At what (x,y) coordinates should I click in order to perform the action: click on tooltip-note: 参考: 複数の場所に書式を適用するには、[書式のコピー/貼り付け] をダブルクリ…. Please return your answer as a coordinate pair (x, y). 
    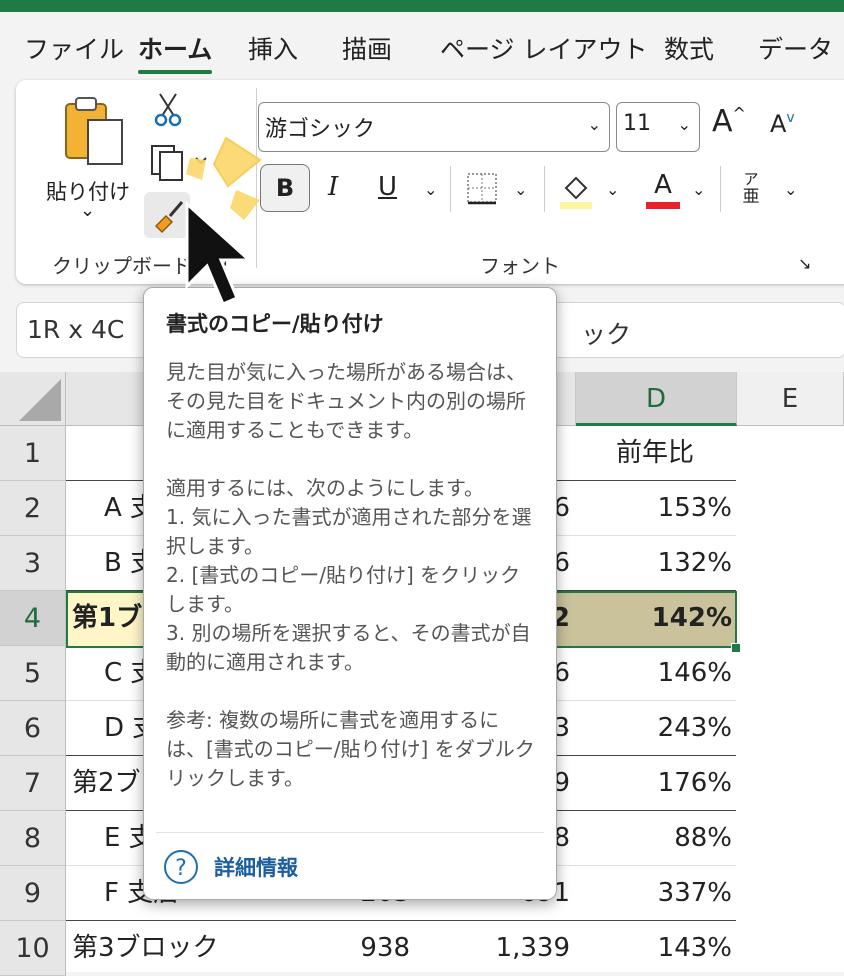
    Looking at the image, I should click on (350, 749).